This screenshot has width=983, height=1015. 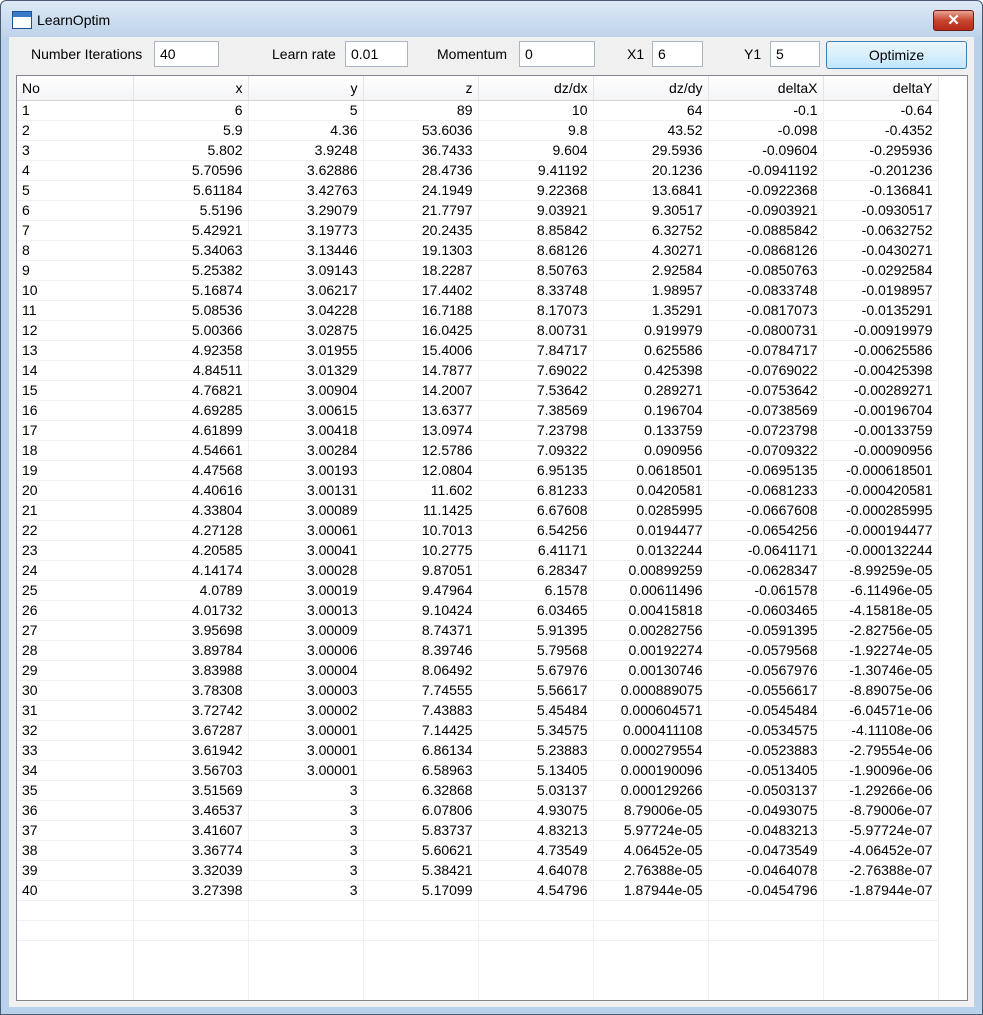 What do you see at coordinates (766, 190) in the screenshot?
I see `table-cell: -0.0922368` at bounding box center [766, 190].